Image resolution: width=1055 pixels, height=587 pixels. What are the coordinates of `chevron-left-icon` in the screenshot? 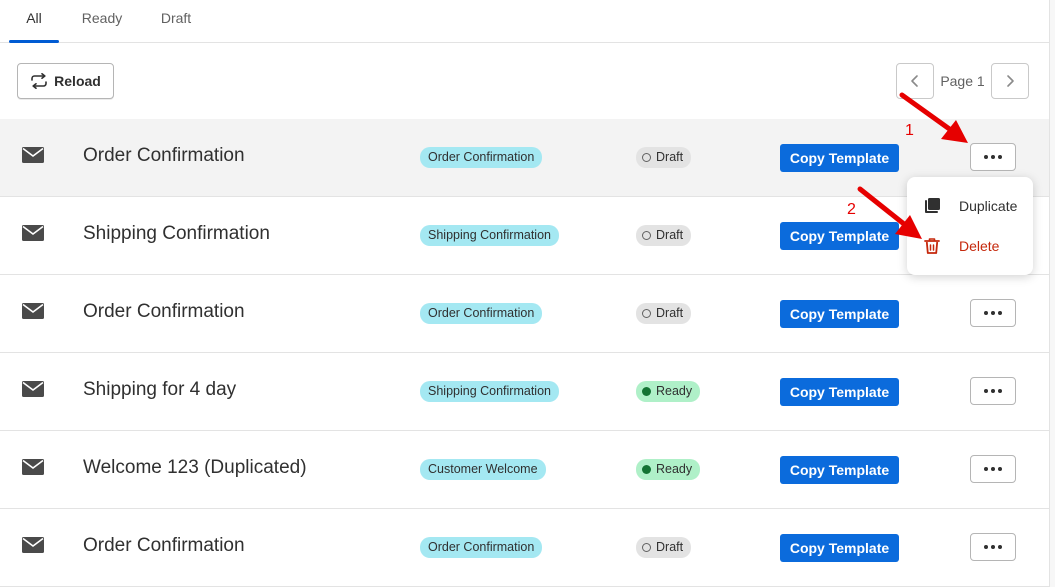 It's located at (914, 81).